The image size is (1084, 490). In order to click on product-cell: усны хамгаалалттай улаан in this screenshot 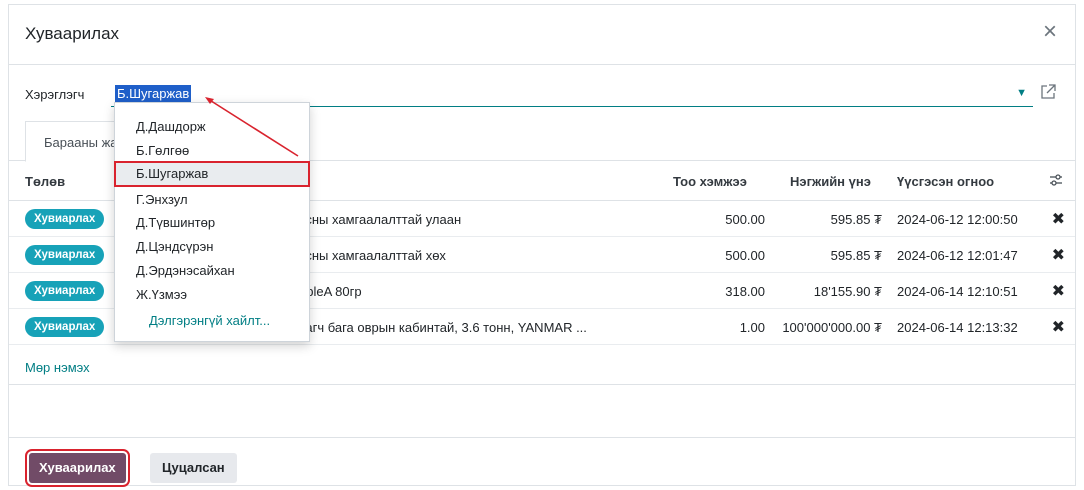, I will do `click(380, 219)`.